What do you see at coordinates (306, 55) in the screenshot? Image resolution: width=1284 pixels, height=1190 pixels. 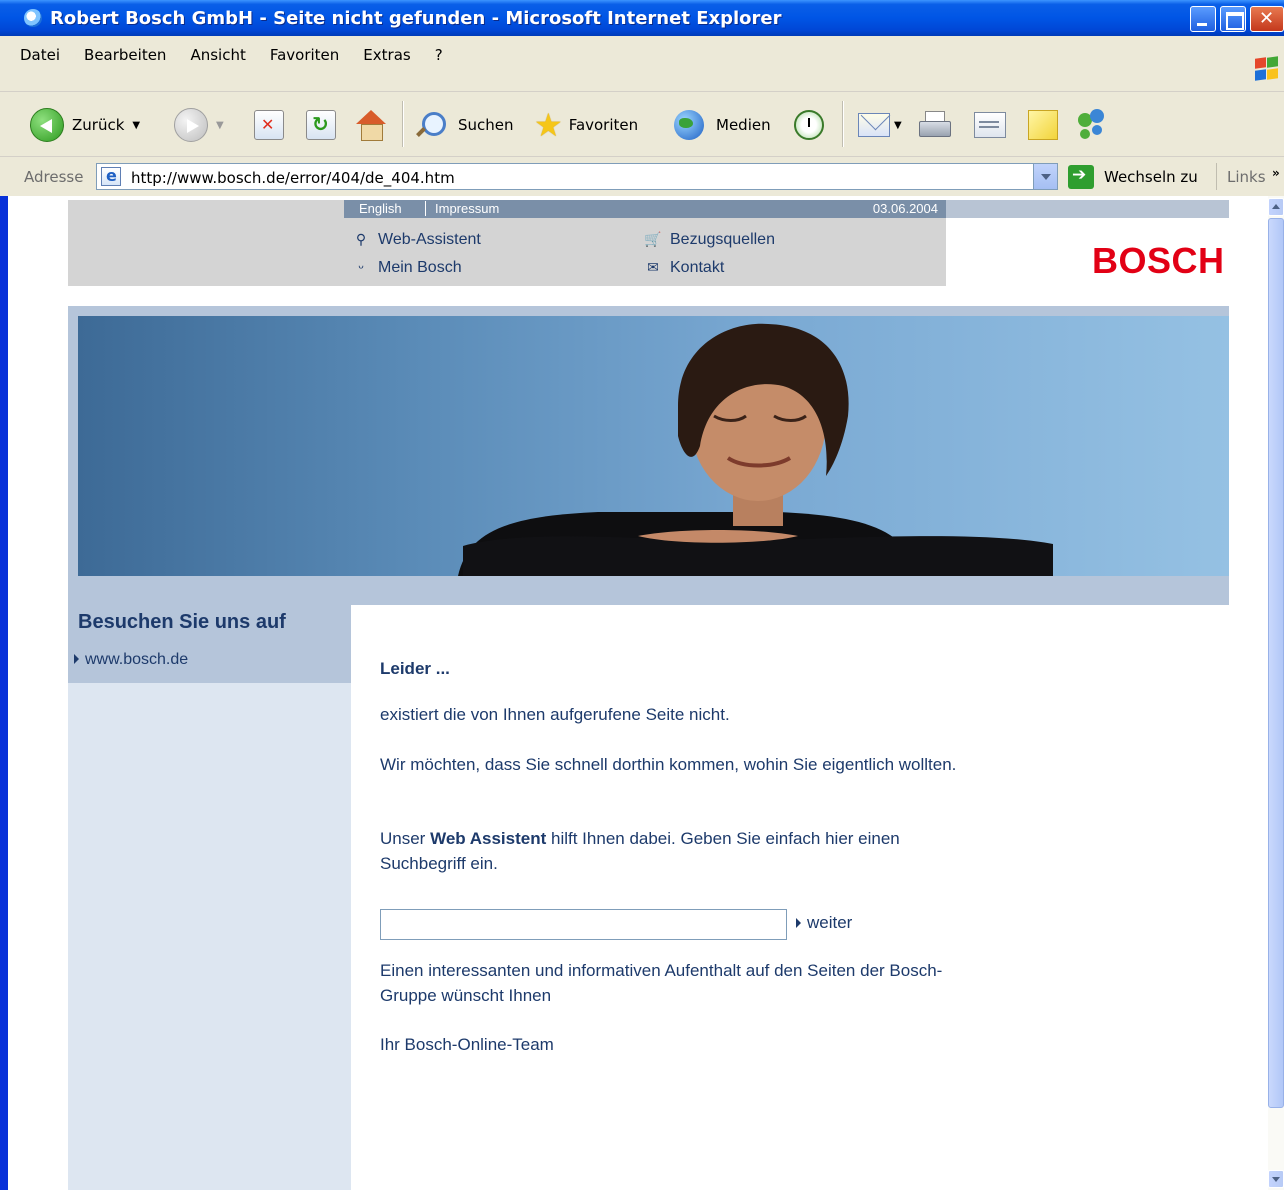 I see `menu-favoriten: Favoriten` at bounding box center [306, 55].